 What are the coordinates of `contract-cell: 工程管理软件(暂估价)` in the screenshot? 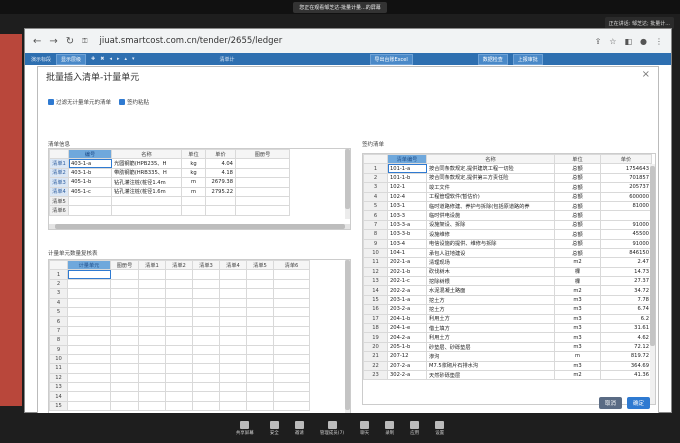 It's located at (490, 196).